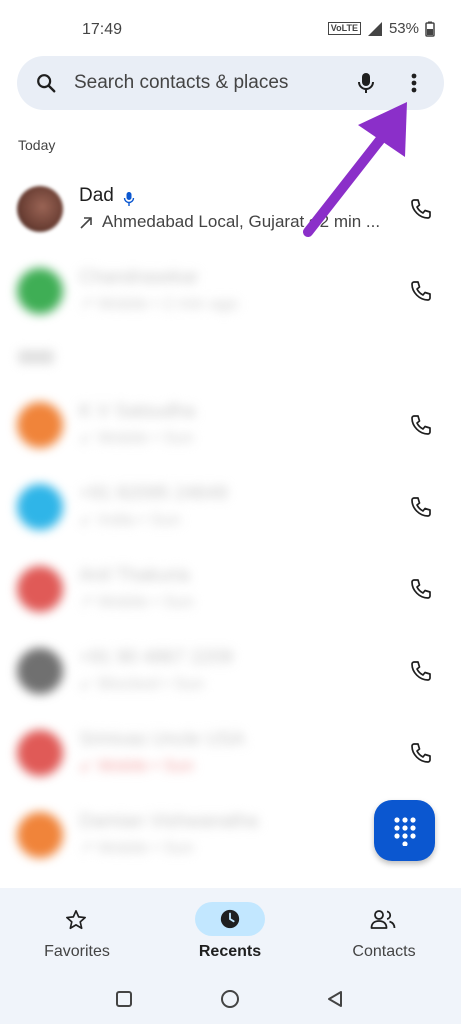 Image resolution: width=461 pixels, height=1024 pixels. I want to click on nav-recents: Recents, so click(230, 933).